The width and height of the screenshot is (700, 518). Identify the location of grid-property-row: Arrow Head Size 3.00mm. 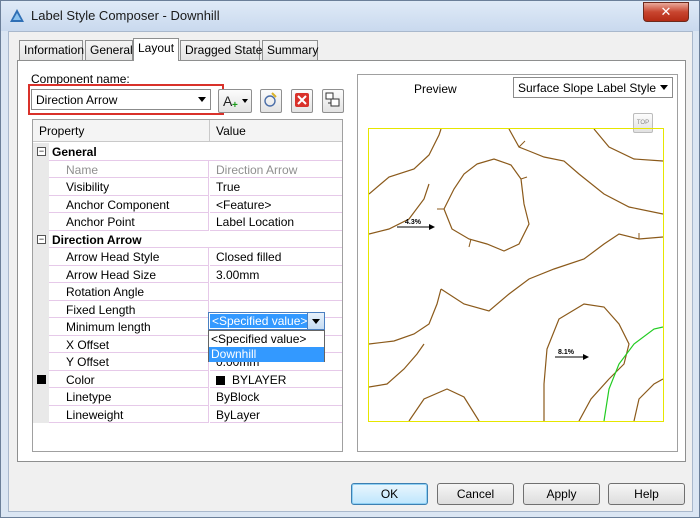
(187, 274).